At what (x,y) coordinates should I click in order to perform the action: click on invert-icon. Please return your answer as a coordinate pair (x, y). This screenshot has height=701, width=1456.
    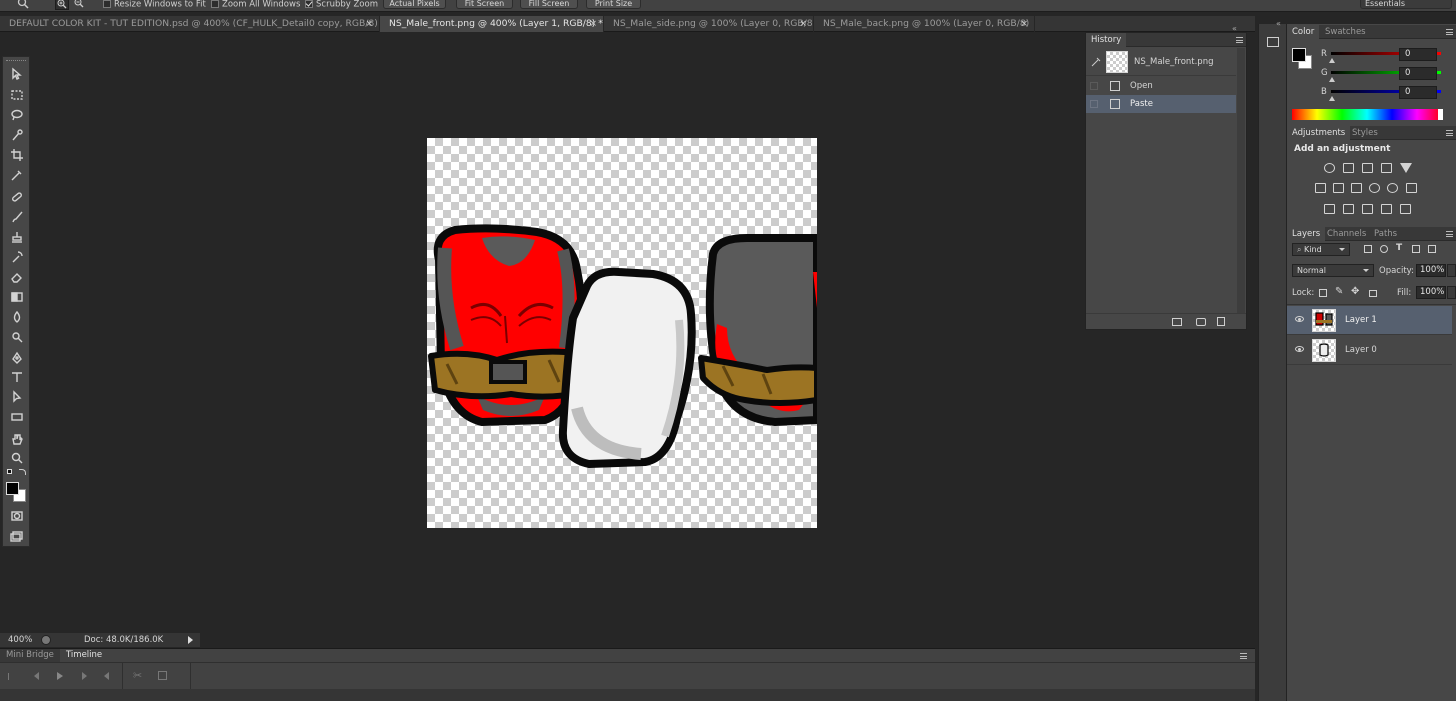
    Looking at the image, I should click on (1329, 209).